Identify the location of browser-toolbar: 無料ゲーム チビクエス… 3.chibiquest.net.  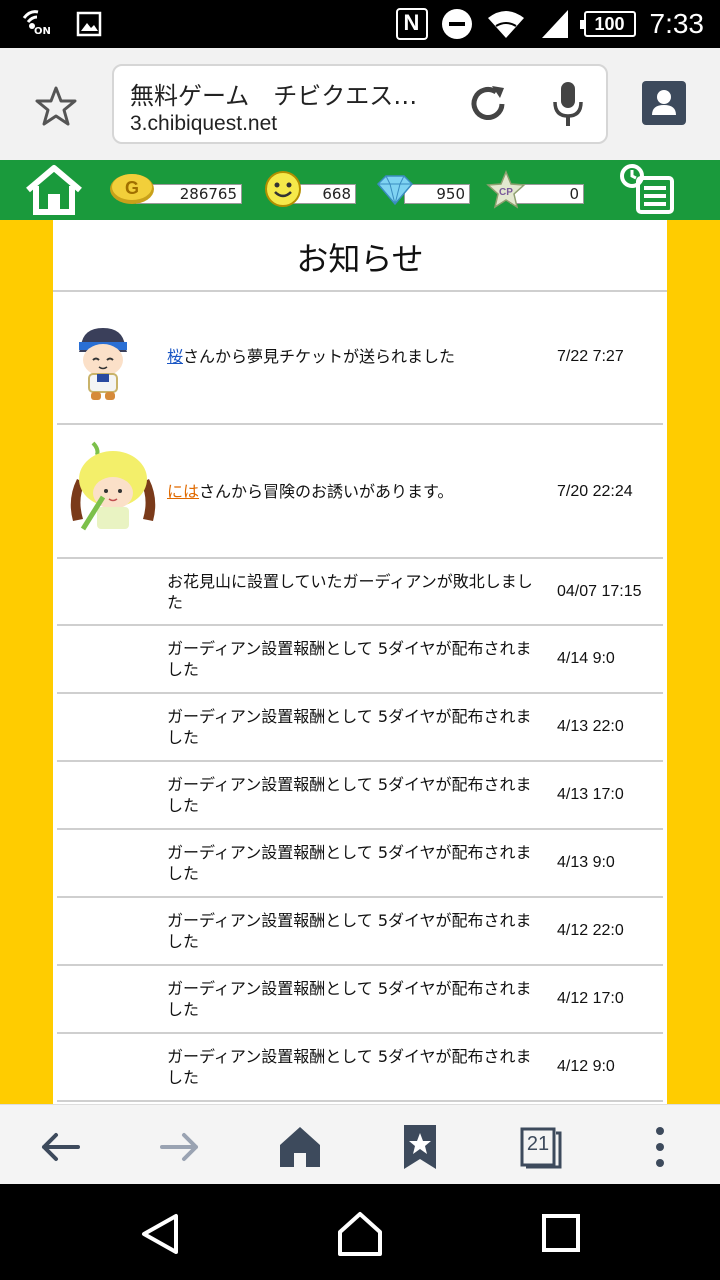
(360, 104).